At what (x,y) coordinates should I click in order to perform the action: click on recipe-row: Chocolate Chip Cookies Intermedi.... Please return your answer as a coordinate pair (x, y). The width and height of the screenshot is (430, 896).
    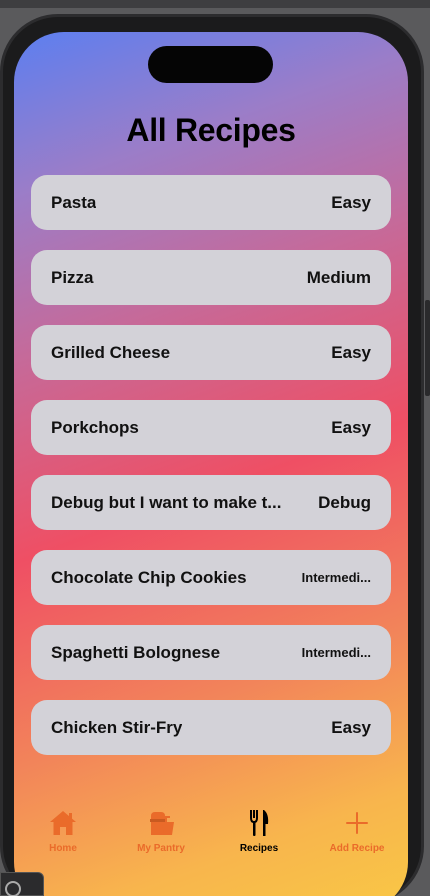
    Looking at the image, I should click on (211, 577).